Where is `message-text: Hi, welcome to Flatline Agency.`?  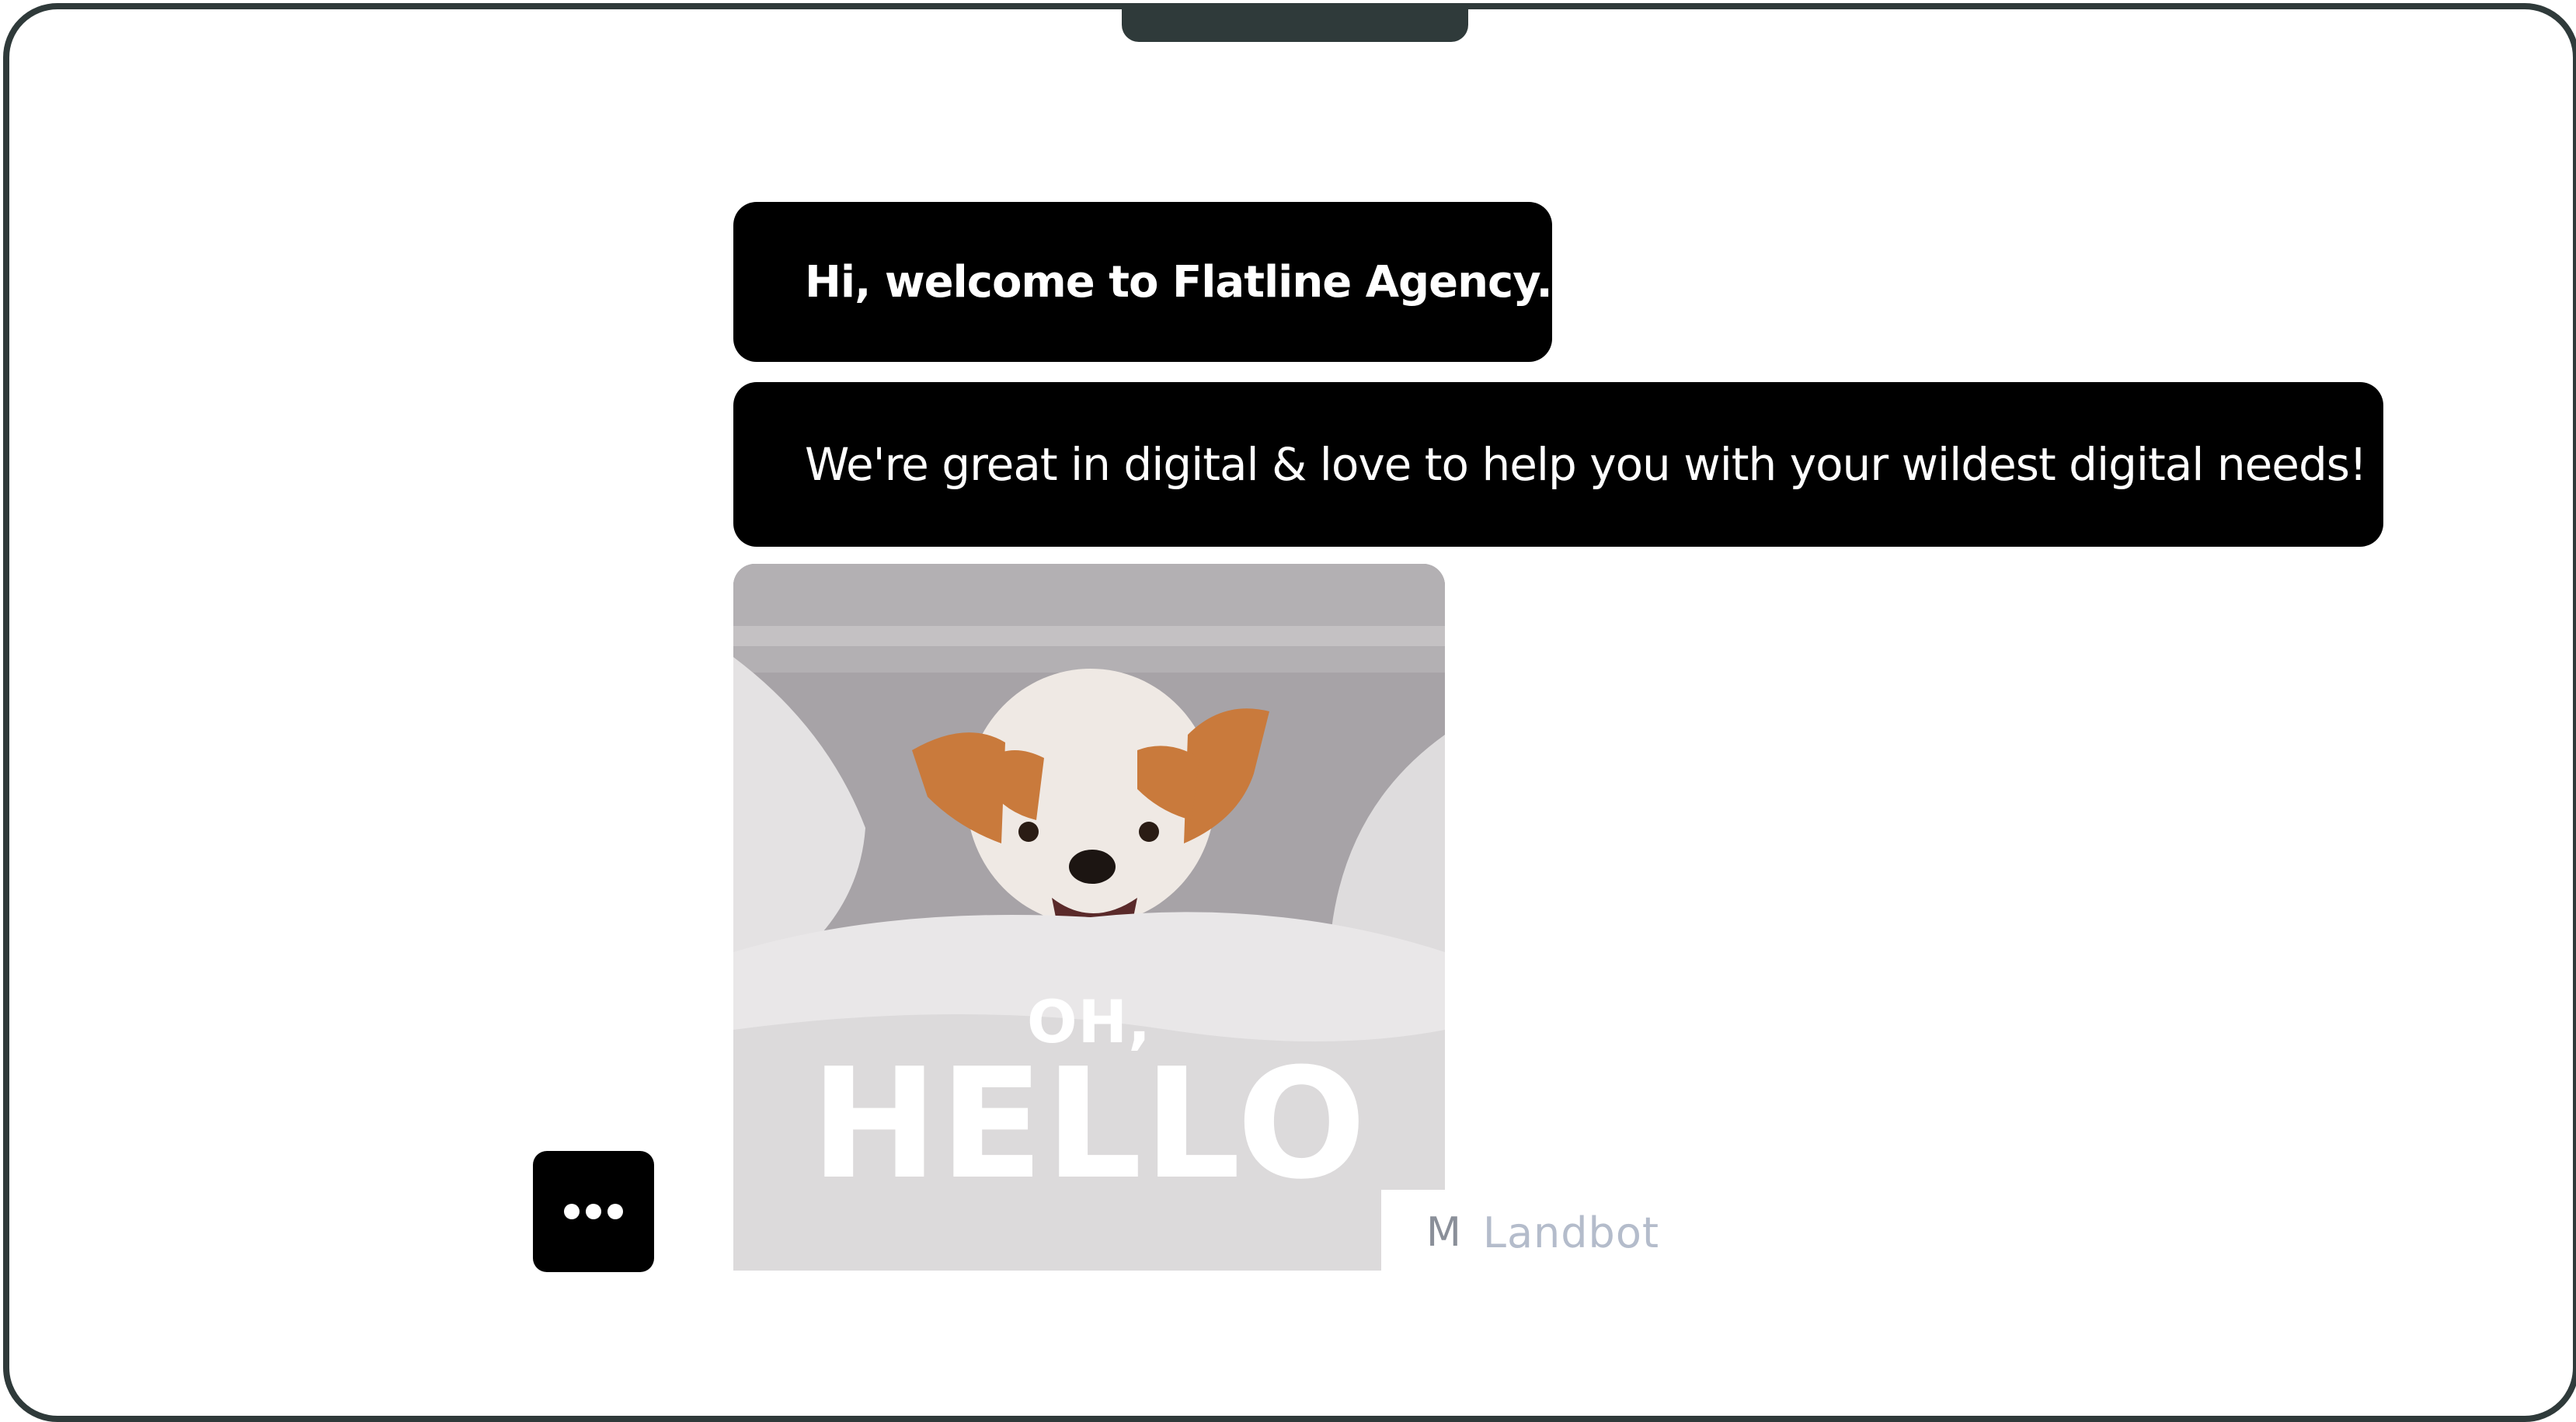
message-text: Hi, welcome to Flatline Agency. is located at coordinates (1179, 282).